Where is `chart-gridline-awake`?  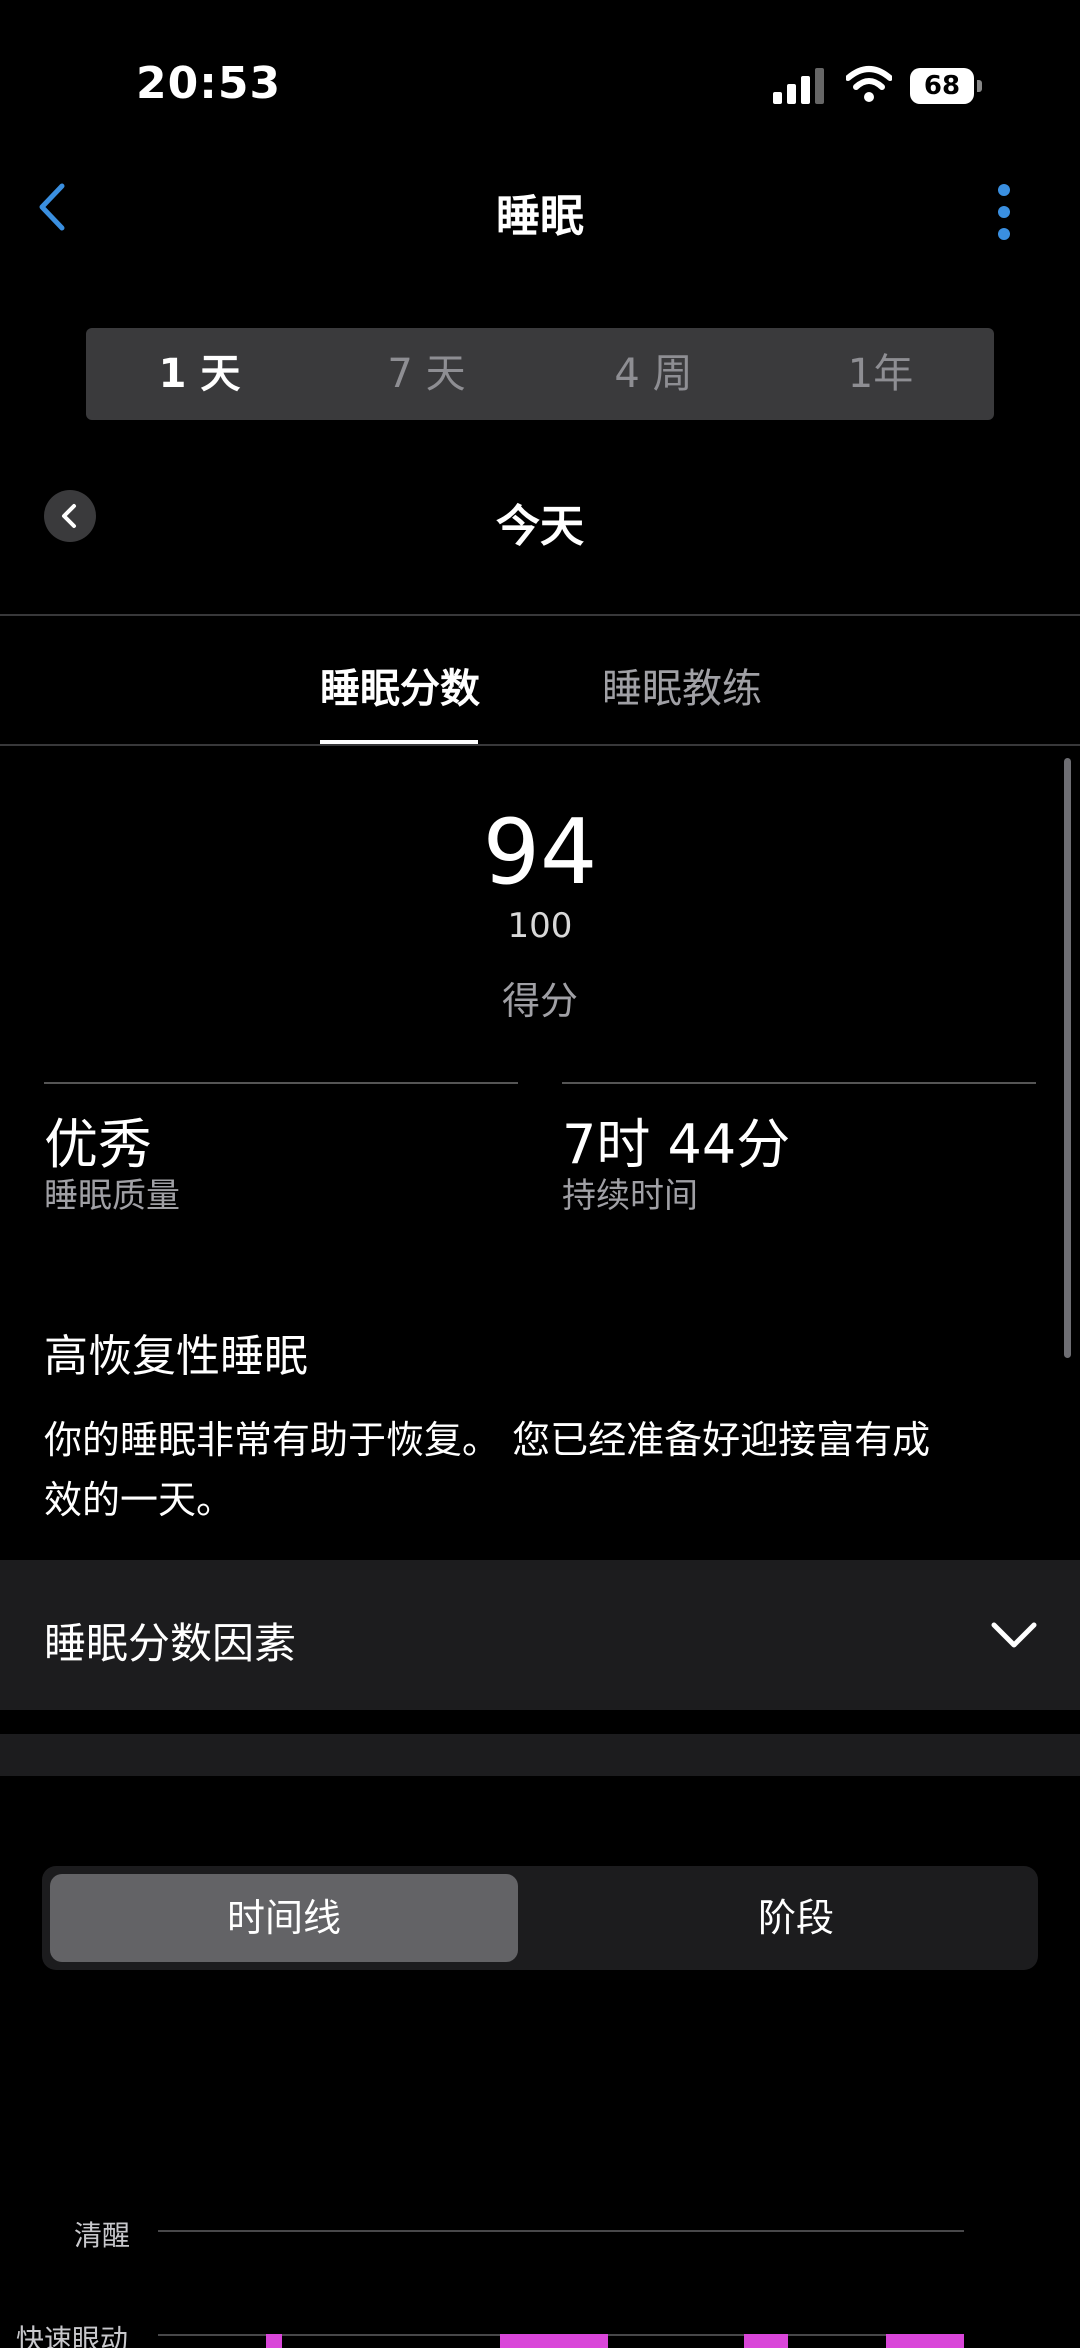
chart-gridline-awake is located at coordinates (561, 2231).